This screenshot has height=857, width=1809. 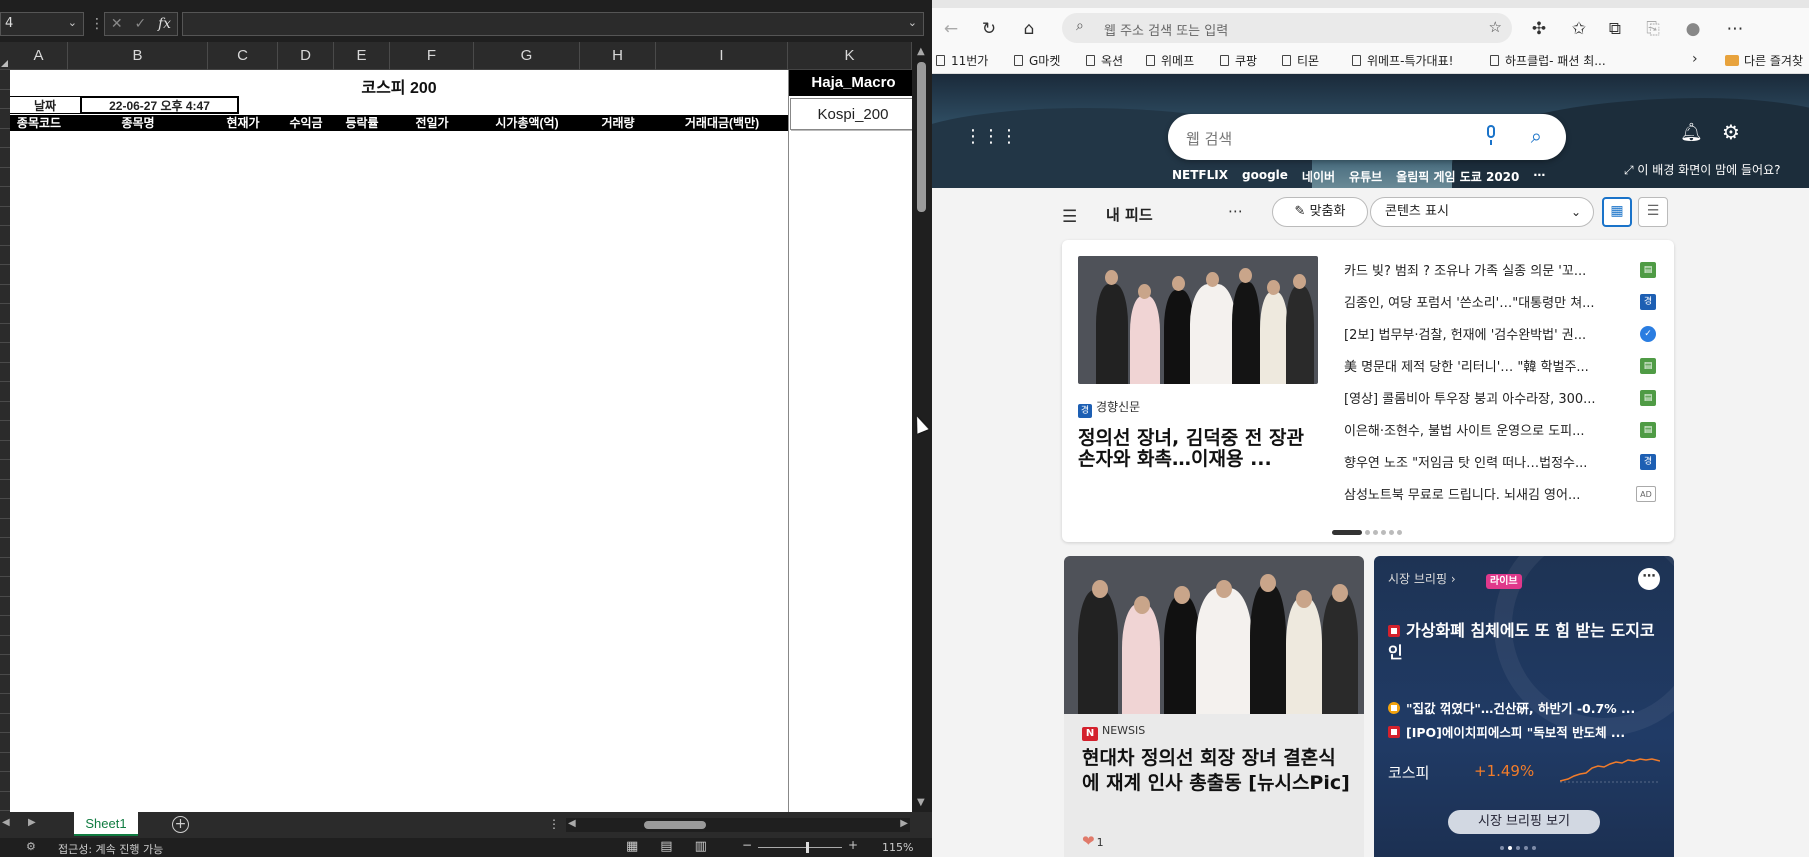 I want to click on content-display-select: 콘텐츠 표시 ⌄, so click(x=1482, y=212).